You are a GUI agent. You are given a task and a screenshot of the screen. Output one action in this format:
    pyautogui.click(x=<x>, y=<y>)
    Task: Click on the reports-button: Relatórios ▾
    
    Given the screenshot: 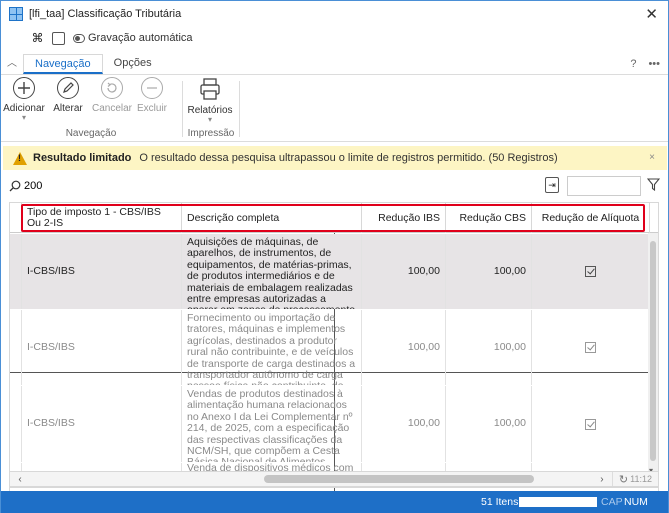 What is the action you would take?
    pyautogui.click(x=210, y=100)
    